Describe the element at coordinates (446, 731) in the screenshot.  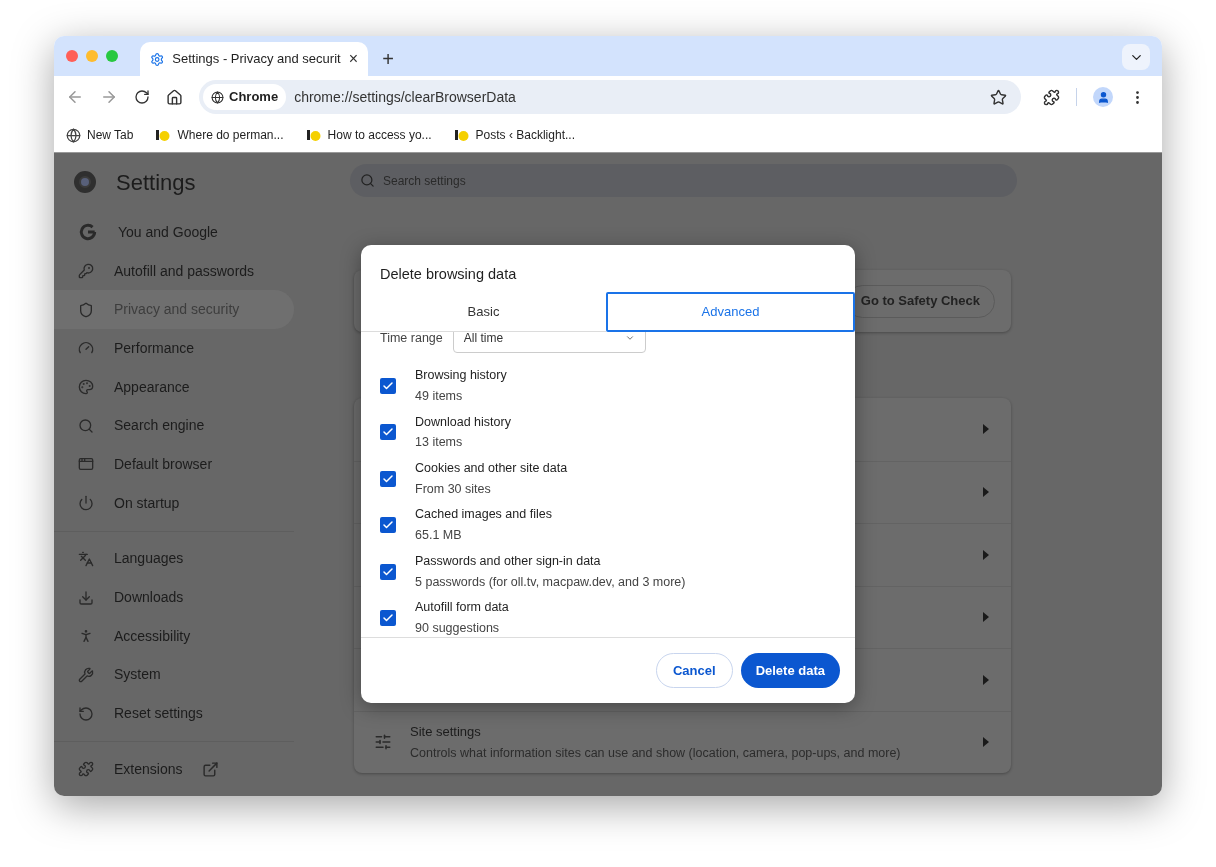
I see `row-title: Site settings` at that location.